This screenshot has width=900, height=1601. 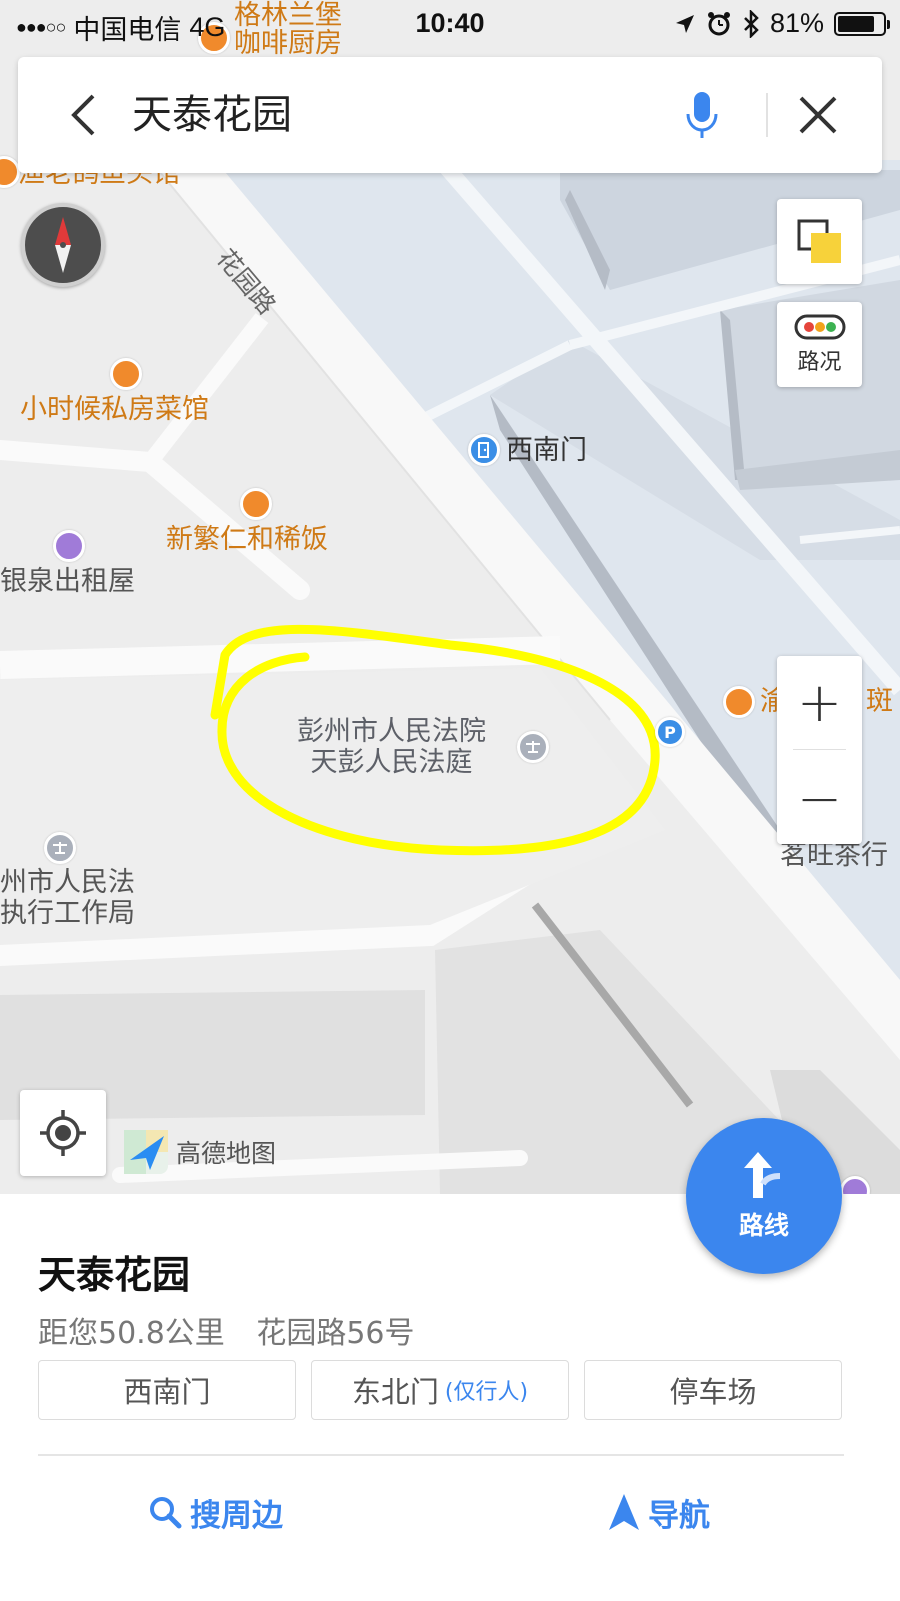 What do you see at coordinates (226, 1330) in the screenshot?
I see `place-subtitle: 距您50.8公里 花园路56号` at bounding box center [226, 1330].